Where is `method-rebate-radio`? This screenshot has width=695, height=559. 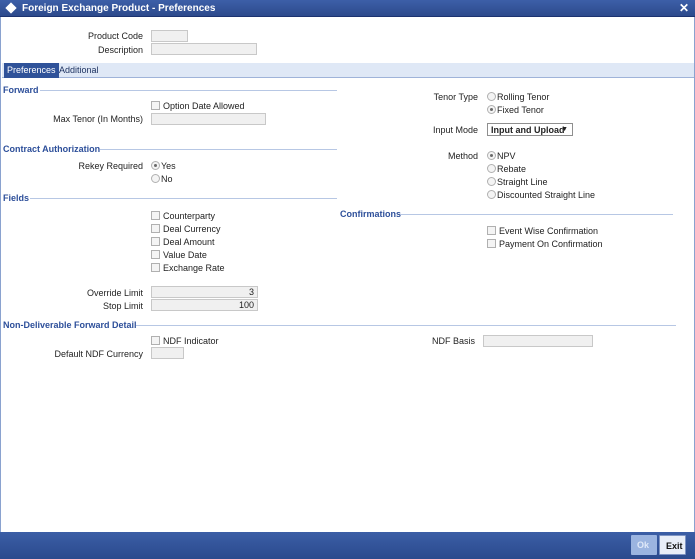
method-rebate-radio is located at coordinates (491, 168).